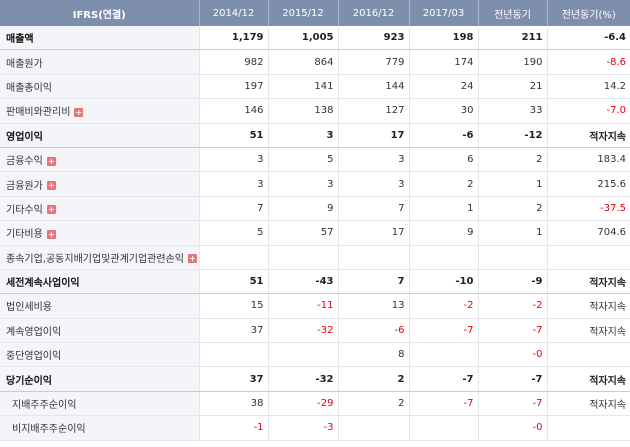 Image resolution: width=630 pixels, height=447 pixels. Describe the element at coordinates (443, 282) in the screenshot. I see `value-cell: -10` at that location.